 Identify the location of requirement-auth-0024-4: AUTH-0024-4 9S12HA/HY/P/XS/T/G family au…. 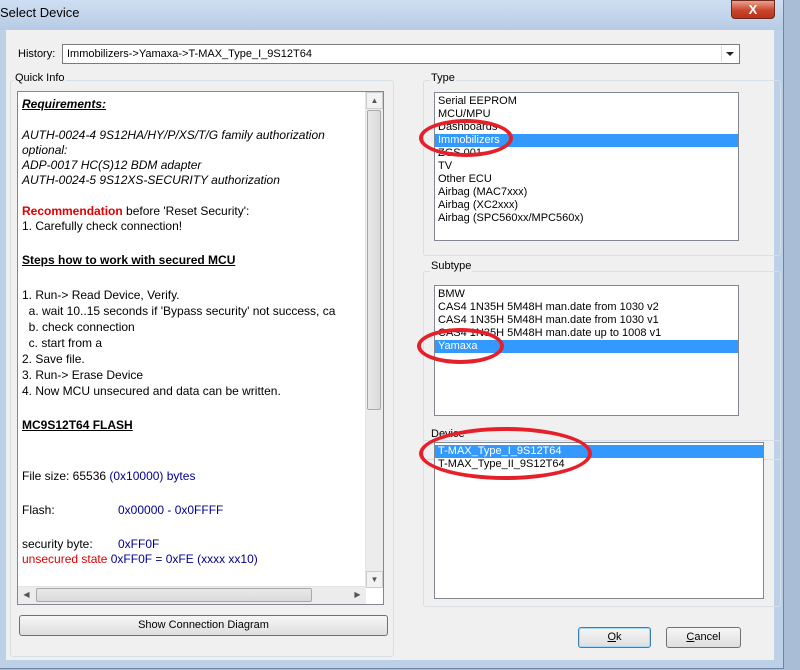
(173, 135).